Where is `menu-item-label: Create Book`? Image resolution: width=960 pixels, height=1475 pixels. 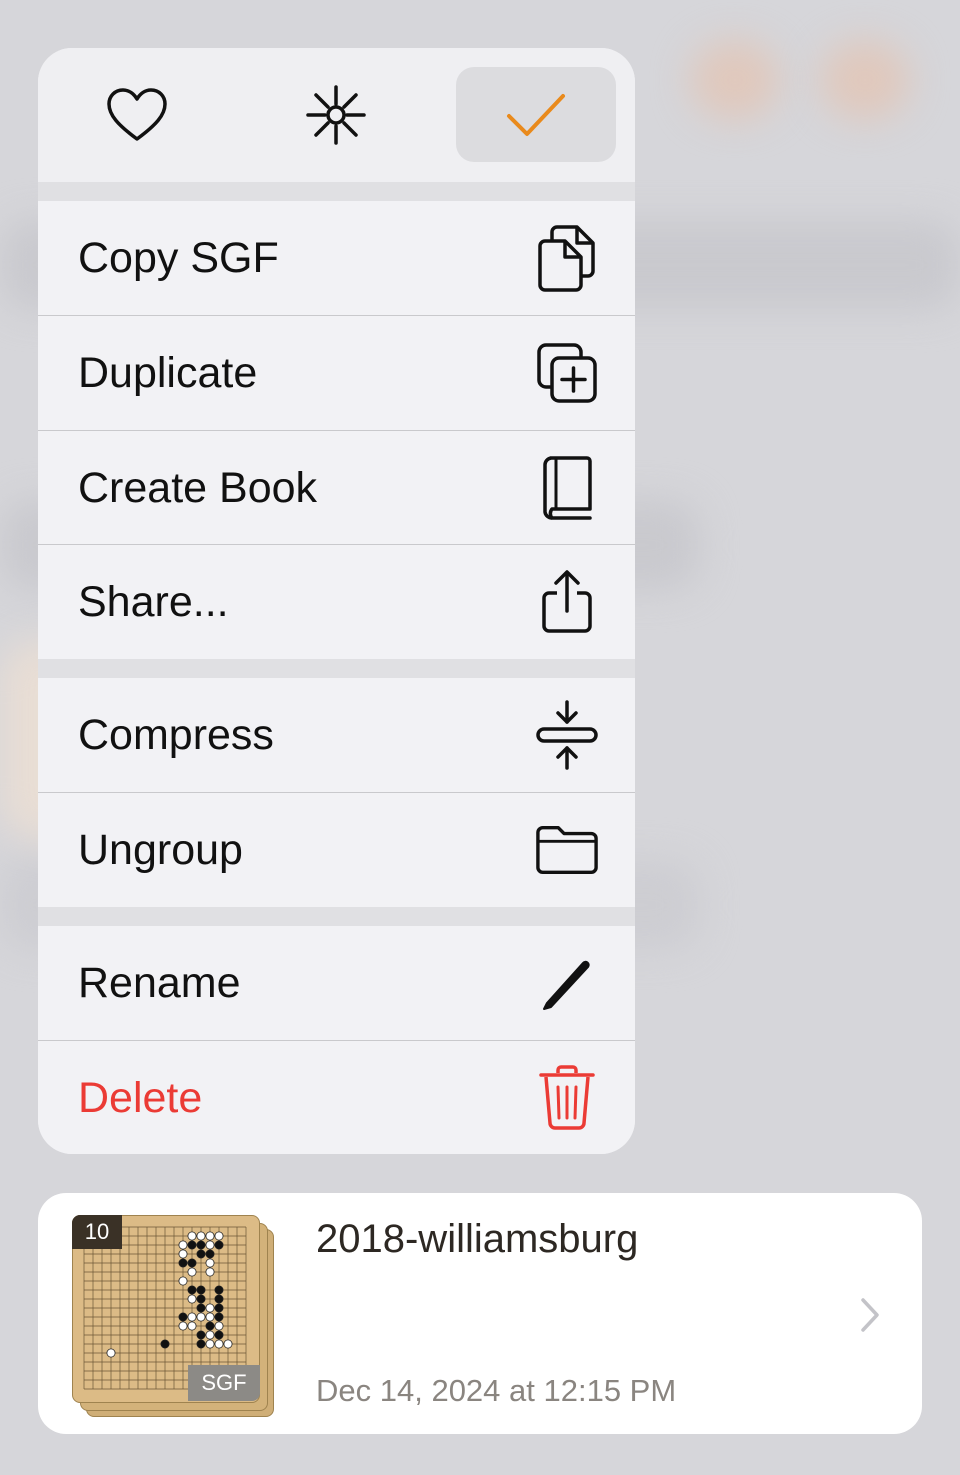 menu-item-label: Create Book is located at coordinates (198, 487).